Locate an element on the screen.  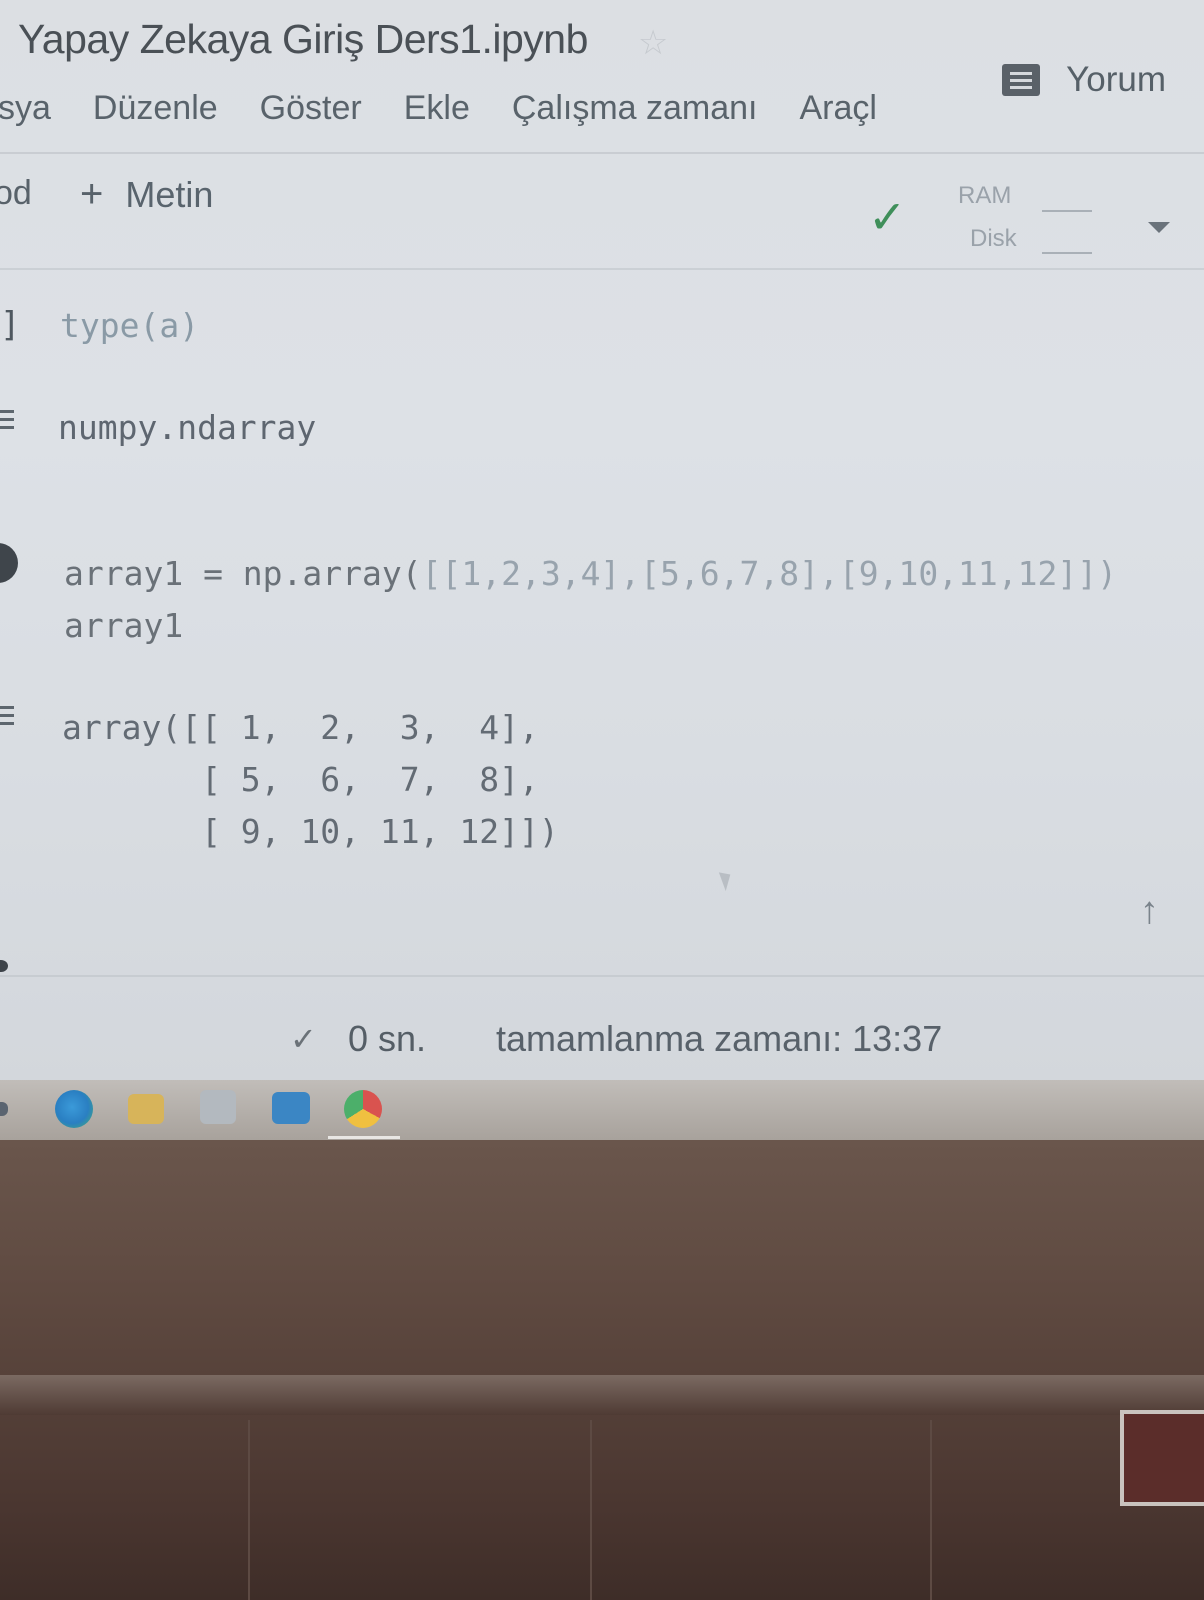
taskbar is located at coordinates (602, 1110).